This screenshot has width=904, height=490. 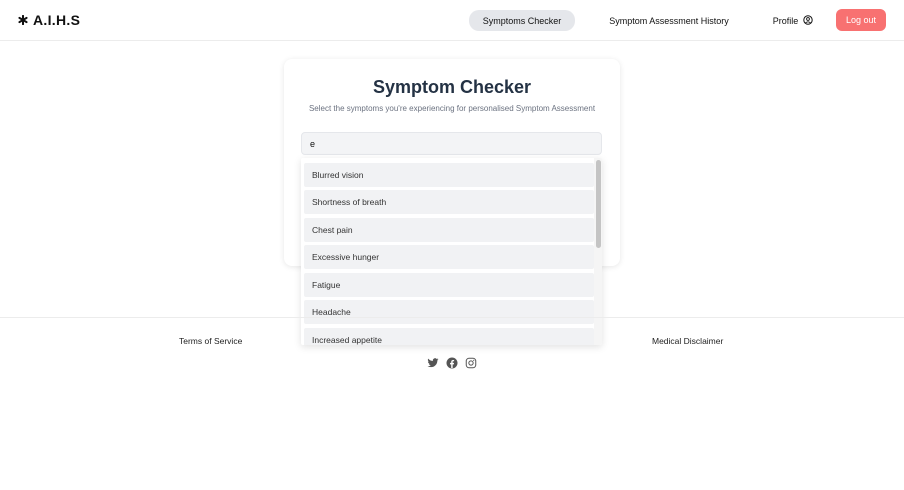 I want to click on suggestion-option: Shortness of breath, so click(x=449, y=202).